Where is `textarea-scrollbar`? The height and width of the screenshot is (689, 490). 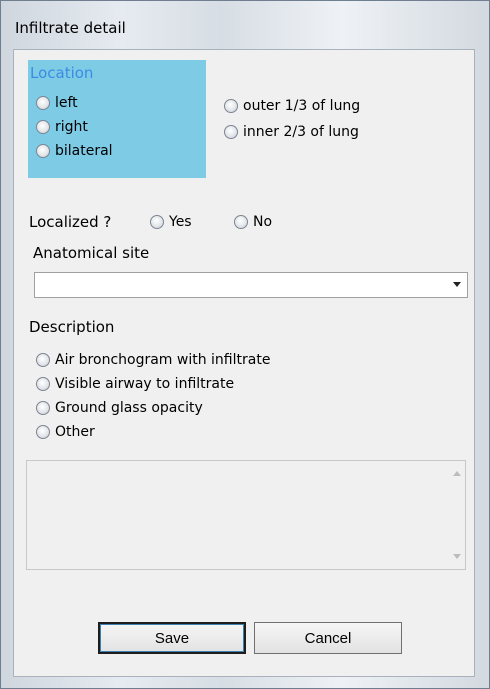 textarea-scrollbar is located at coordinates (456, 515).